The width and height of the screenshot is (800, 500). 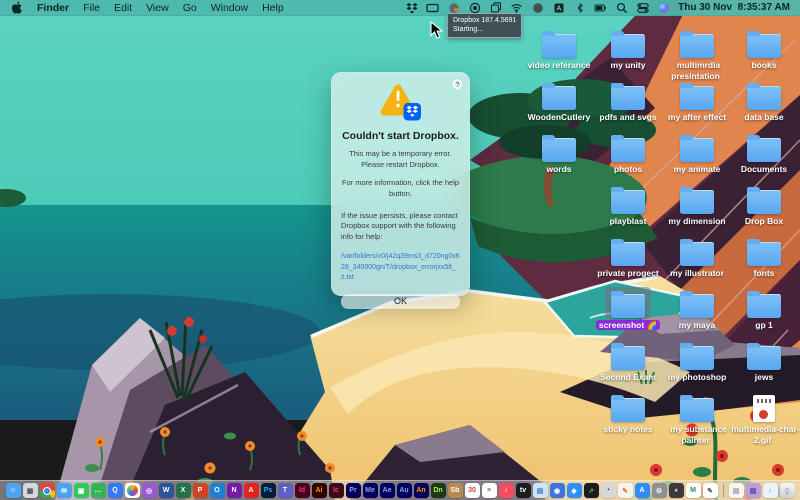 I want to click on dock-chrome, so click(x=47, y=490).